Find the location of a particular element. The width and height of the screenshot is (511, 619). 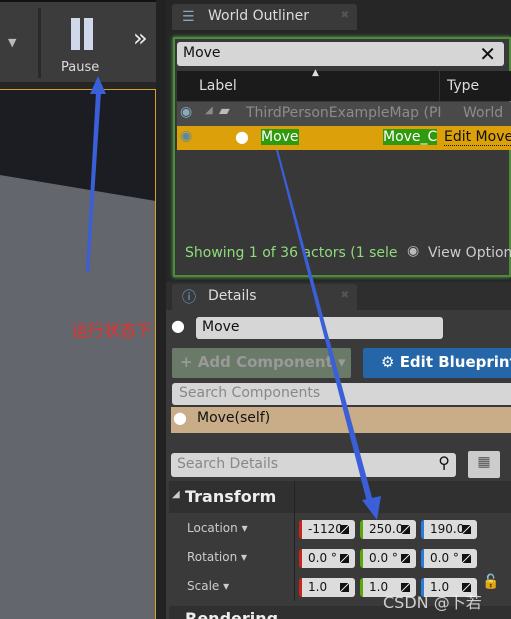

add-component-button: + Add Component ▾ is located at coordinates (261, 363).